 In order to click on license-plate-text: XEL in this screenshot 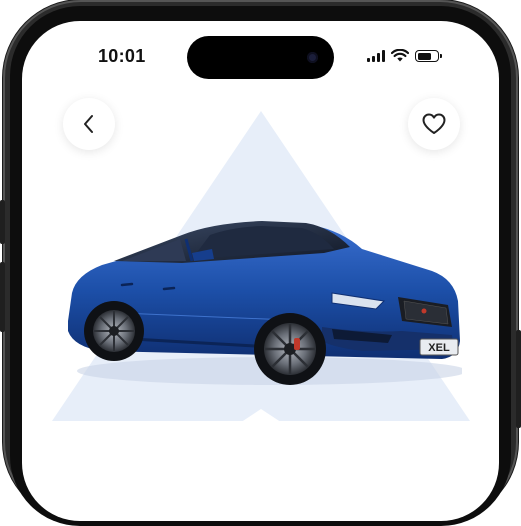, I will do `click(439, 348)`.